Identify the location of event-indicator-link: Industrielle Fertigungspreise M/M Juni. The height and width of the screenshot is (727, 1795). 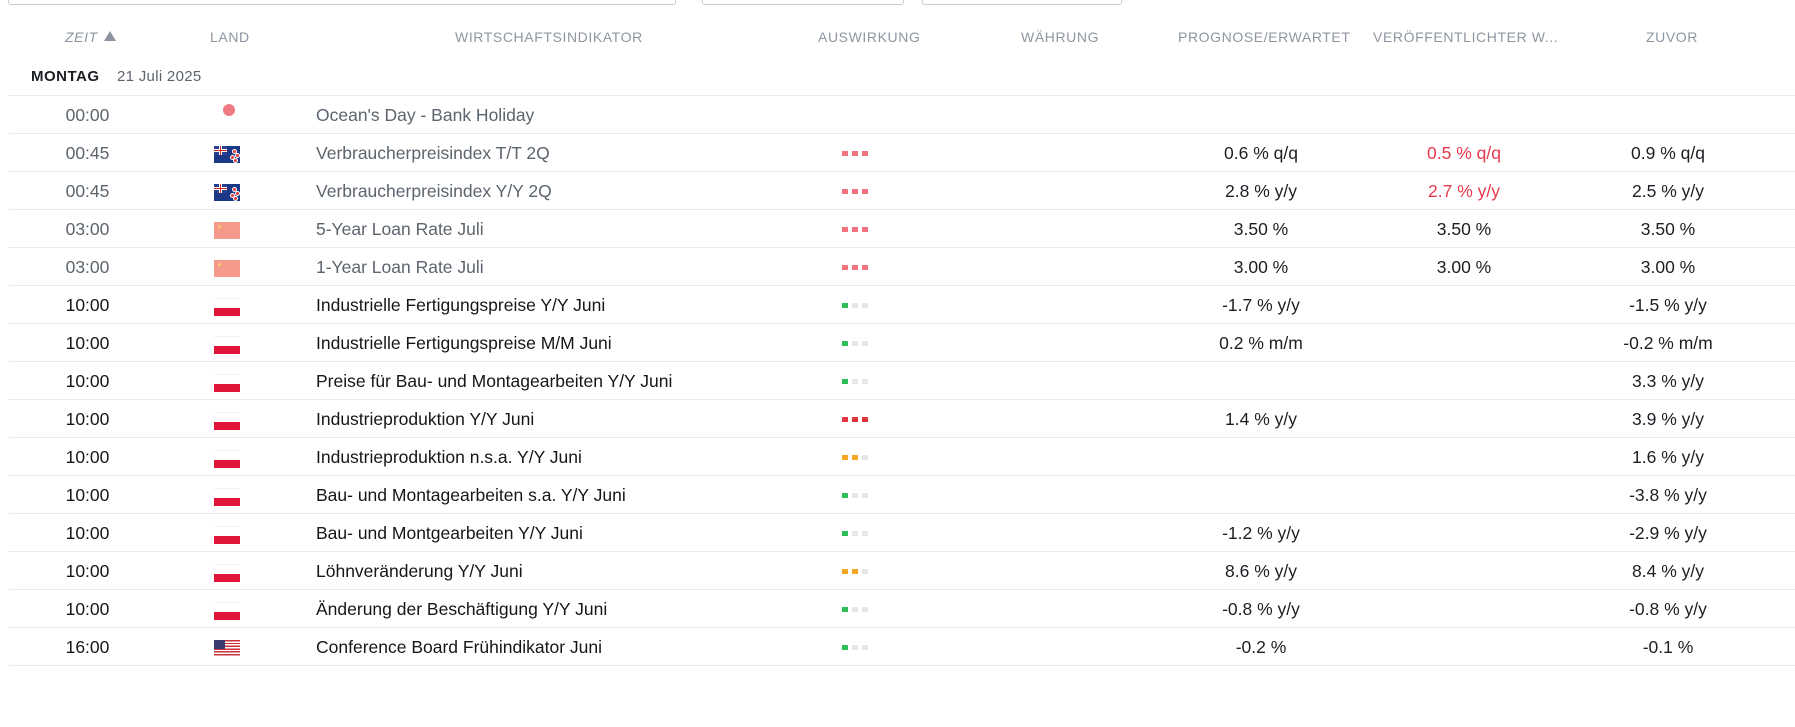
(464, 343).